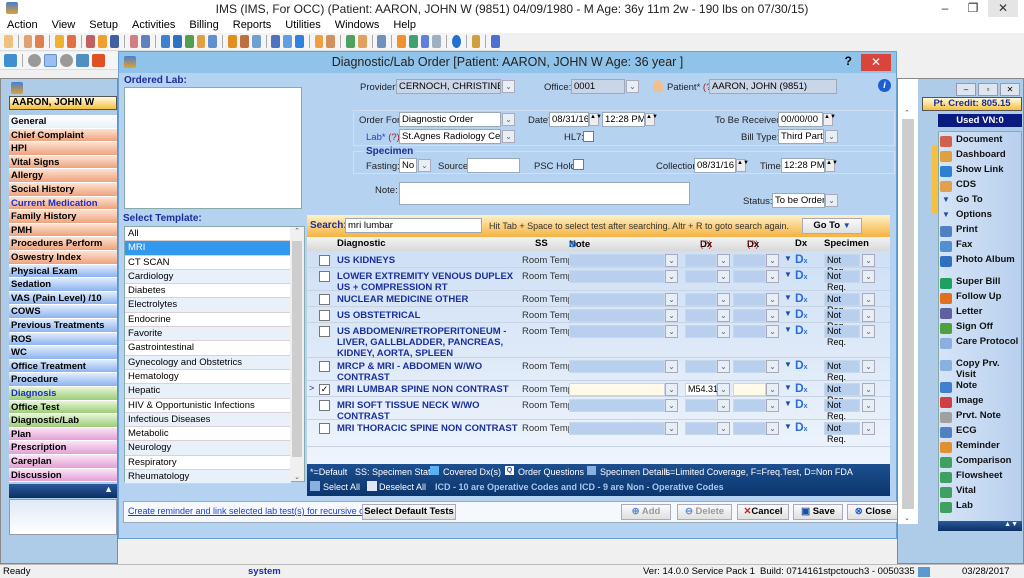  I want to click on minimize-button: –, so click(945, 8).